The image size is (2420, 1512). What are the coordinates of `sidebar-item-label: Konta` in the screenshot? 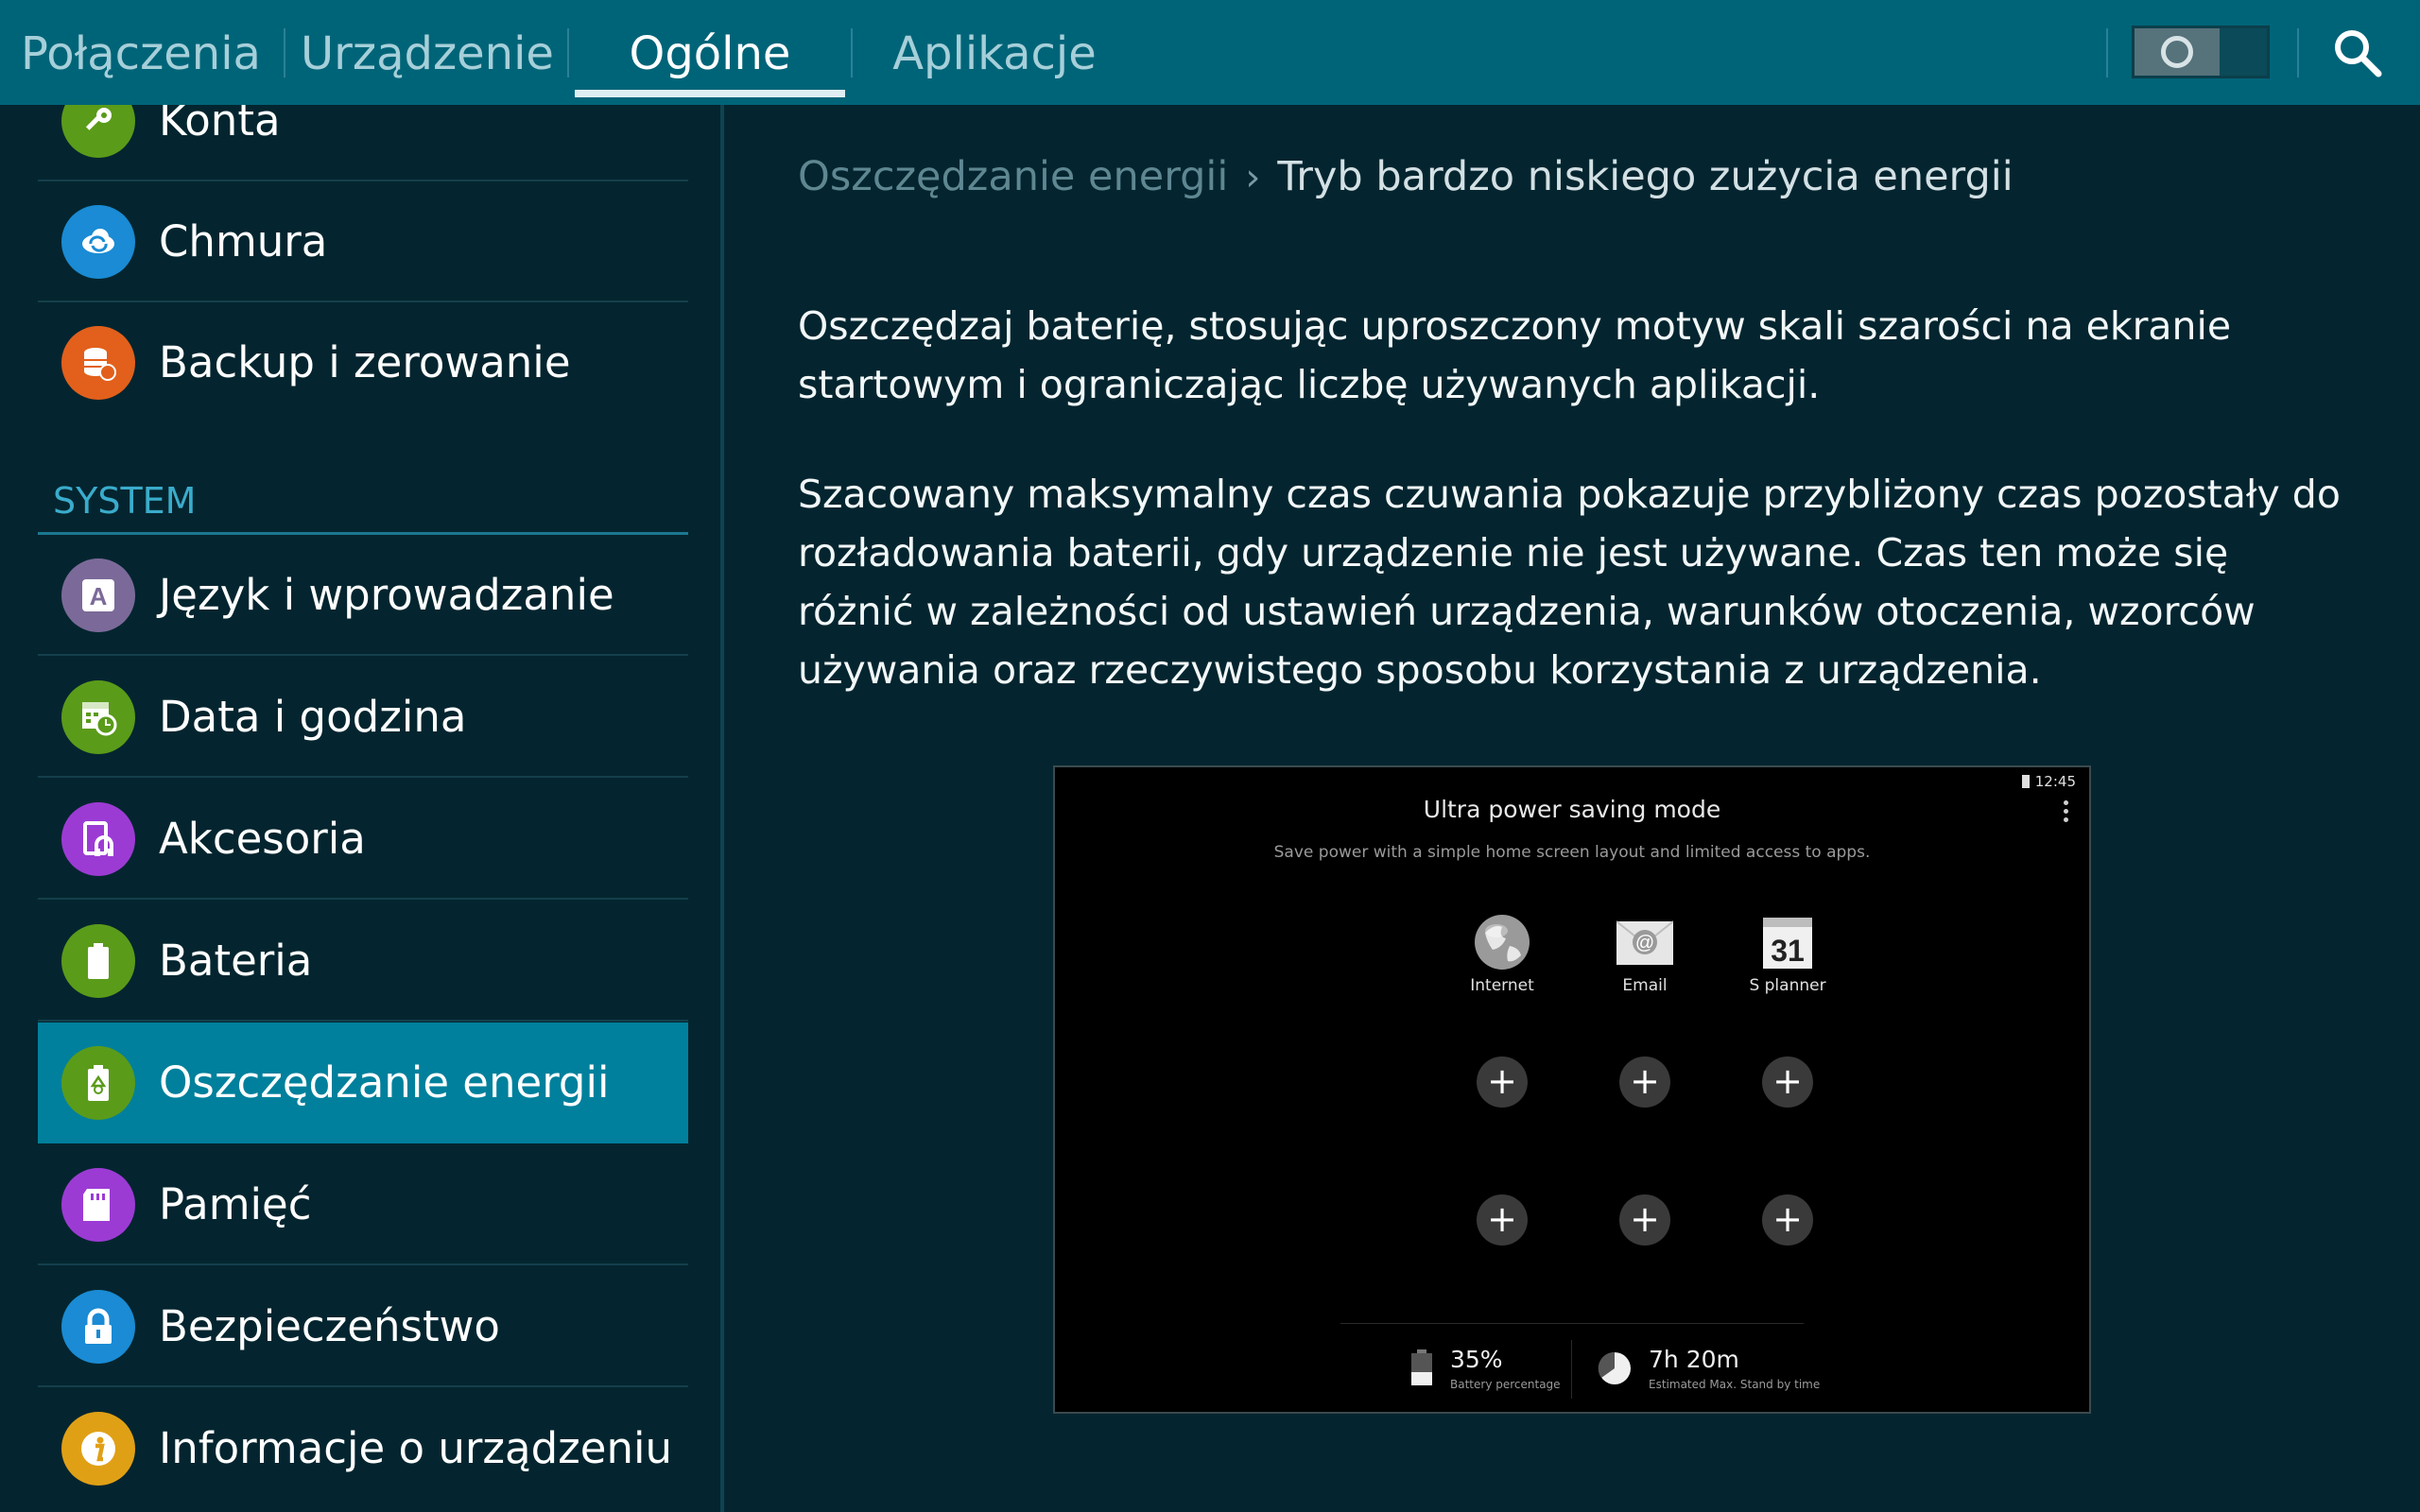 It's located at (220, 125).